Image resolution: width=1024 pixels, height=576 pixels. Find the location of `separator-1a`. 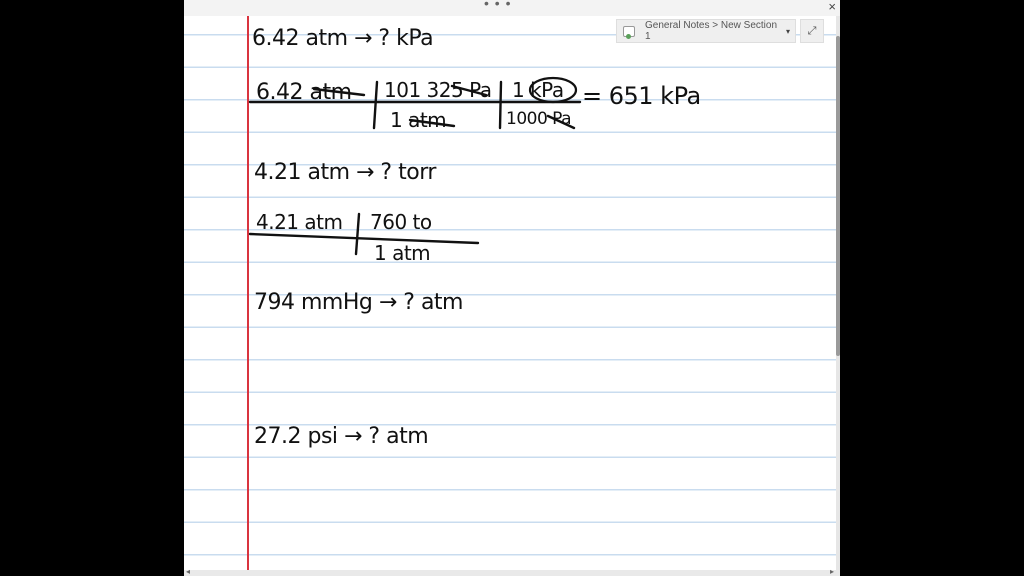

separator-1a is located at coordinates (375, 105).